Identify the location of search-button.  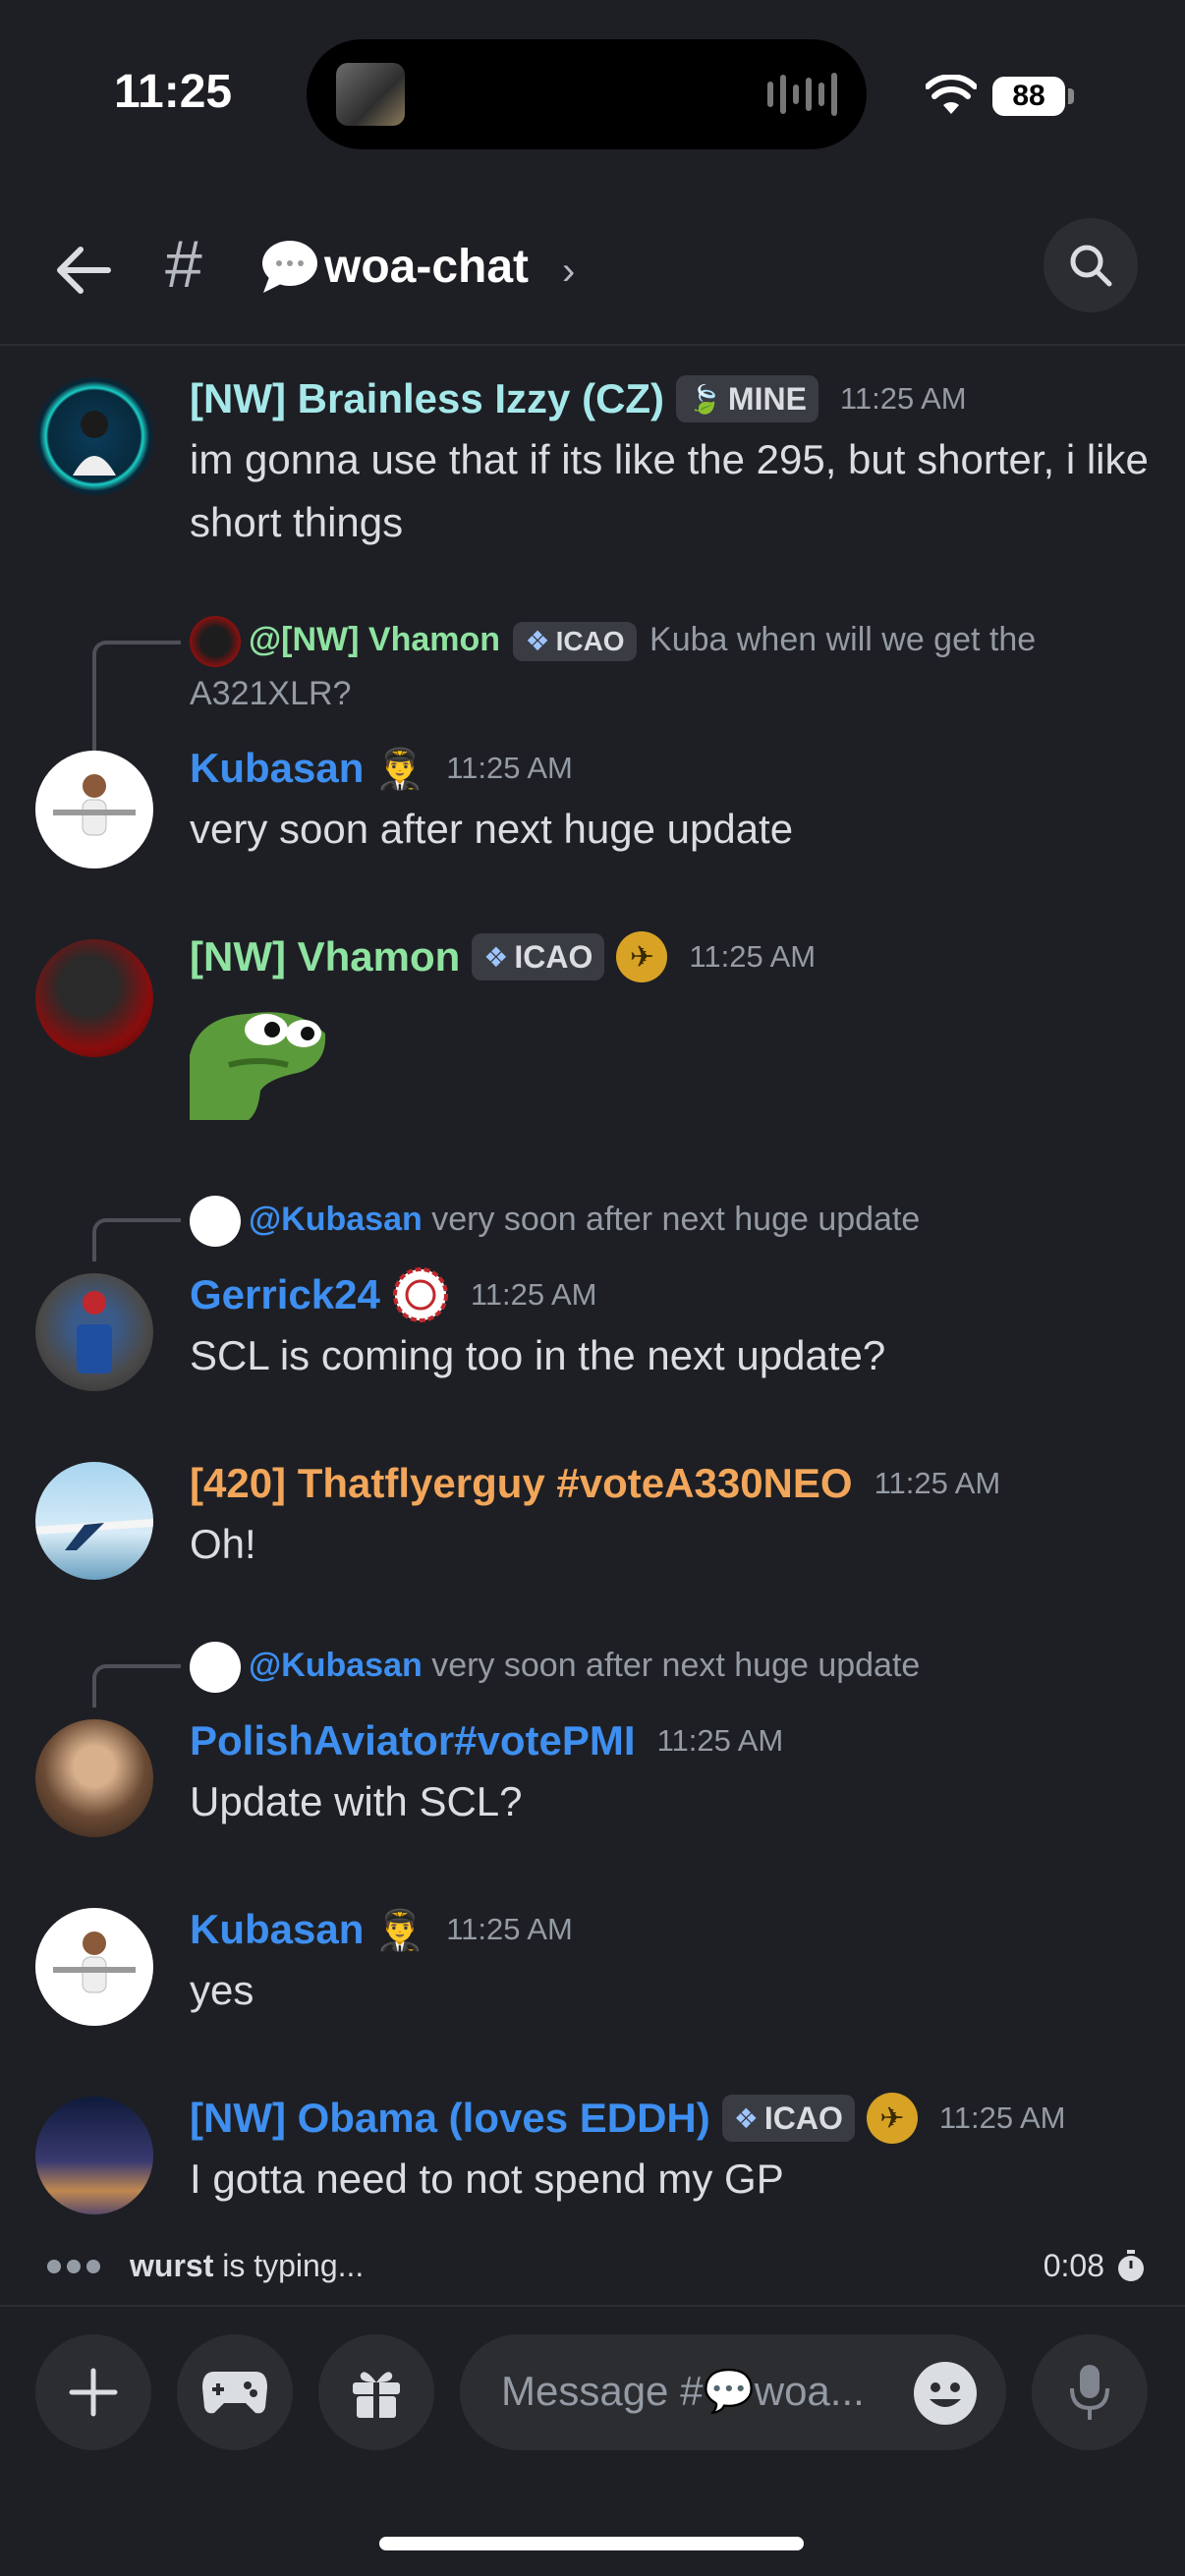
(1091, 265).